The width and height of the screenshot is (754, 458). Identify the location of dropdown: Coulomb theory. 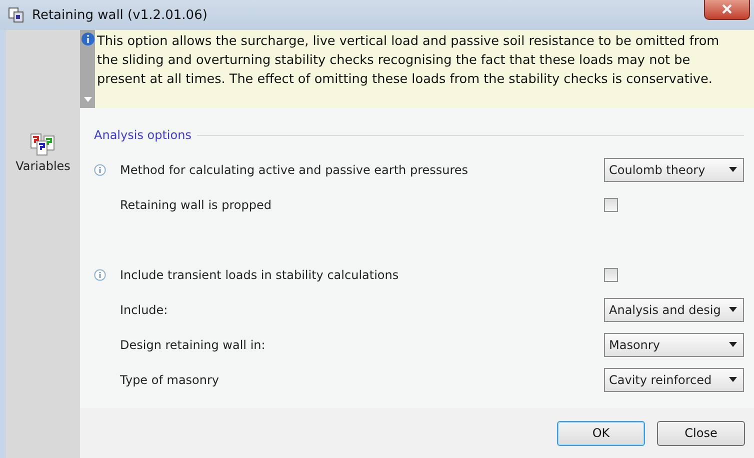
(674, 170).